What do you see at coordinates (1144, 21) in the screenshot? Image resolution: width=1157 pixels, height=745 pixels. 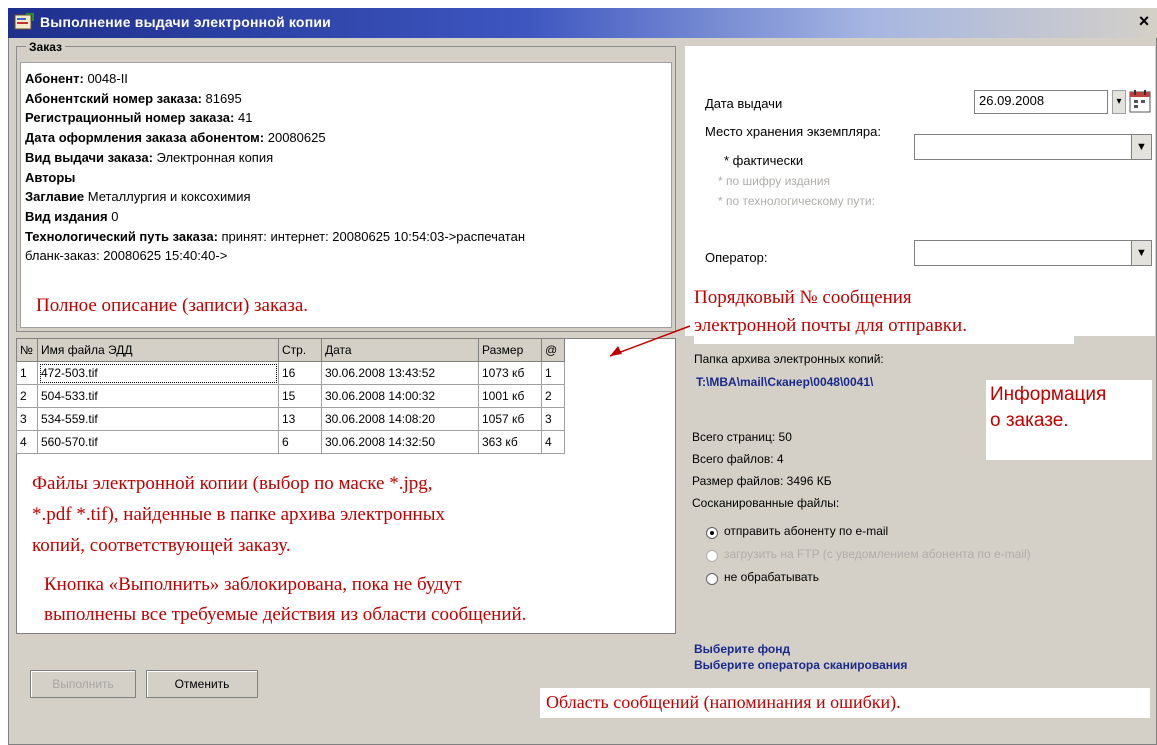 I see `close-icon: ×` at bounding box center [1144, 21].